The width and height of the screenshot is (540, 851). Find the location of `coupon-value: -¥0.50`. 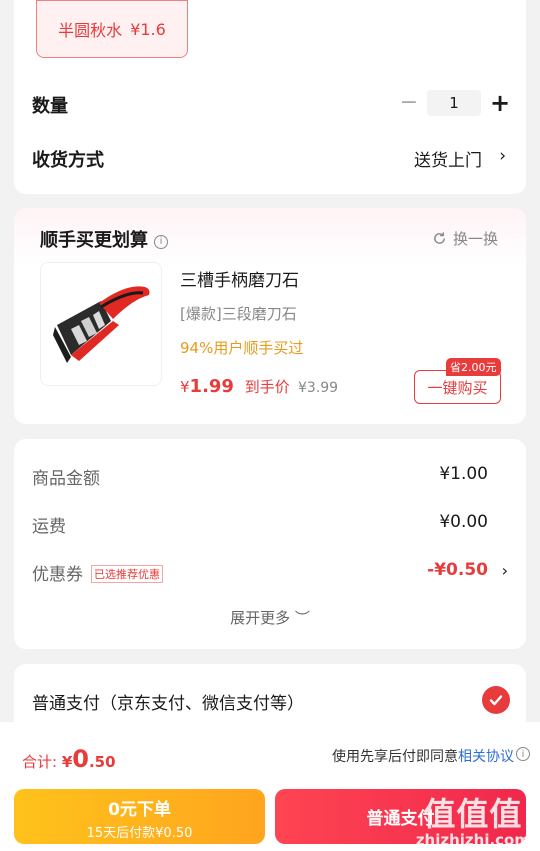

coupon-value: -¥0.50 is located at coordinates (457, 570).